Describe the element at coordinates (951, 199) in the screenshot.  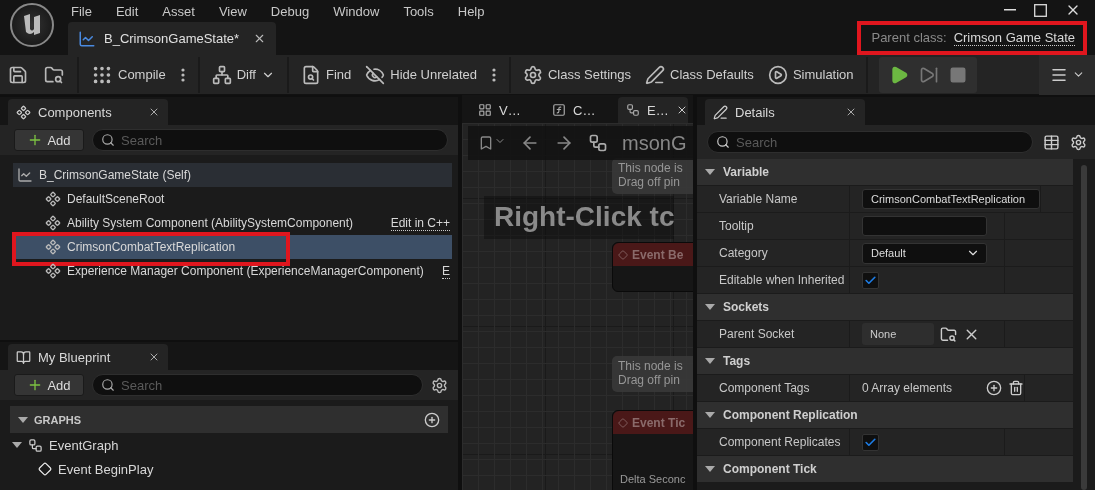
I see `text-field: CrimsonCombatTextReplication` at that location.